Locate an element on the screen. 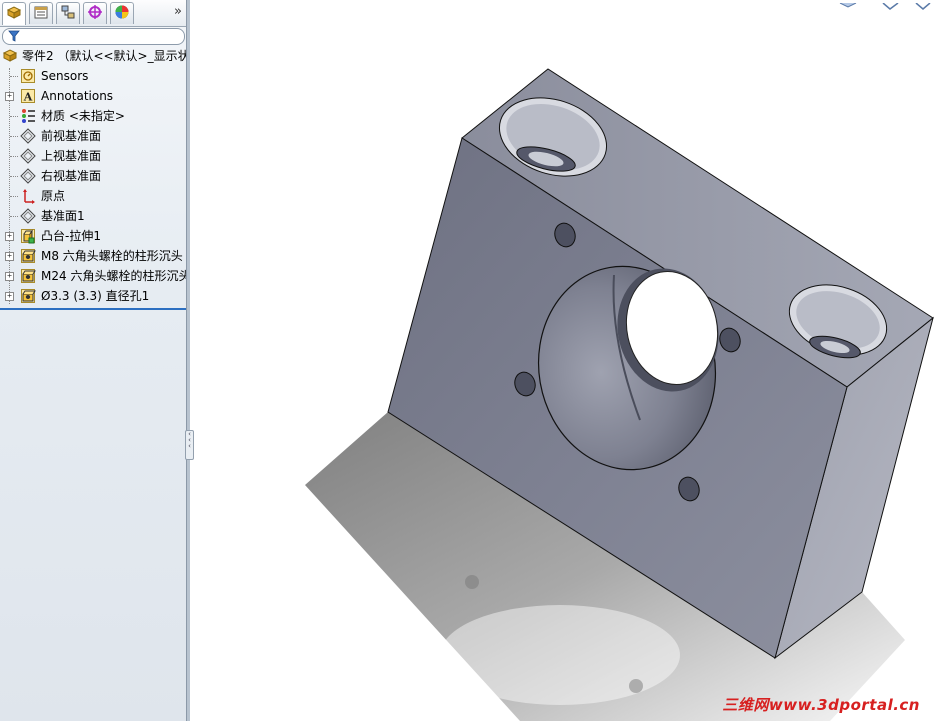 This screenshot has width=938, height=724. tree-item-material: 材质 <未指定> is located at coordinates (93, 116).